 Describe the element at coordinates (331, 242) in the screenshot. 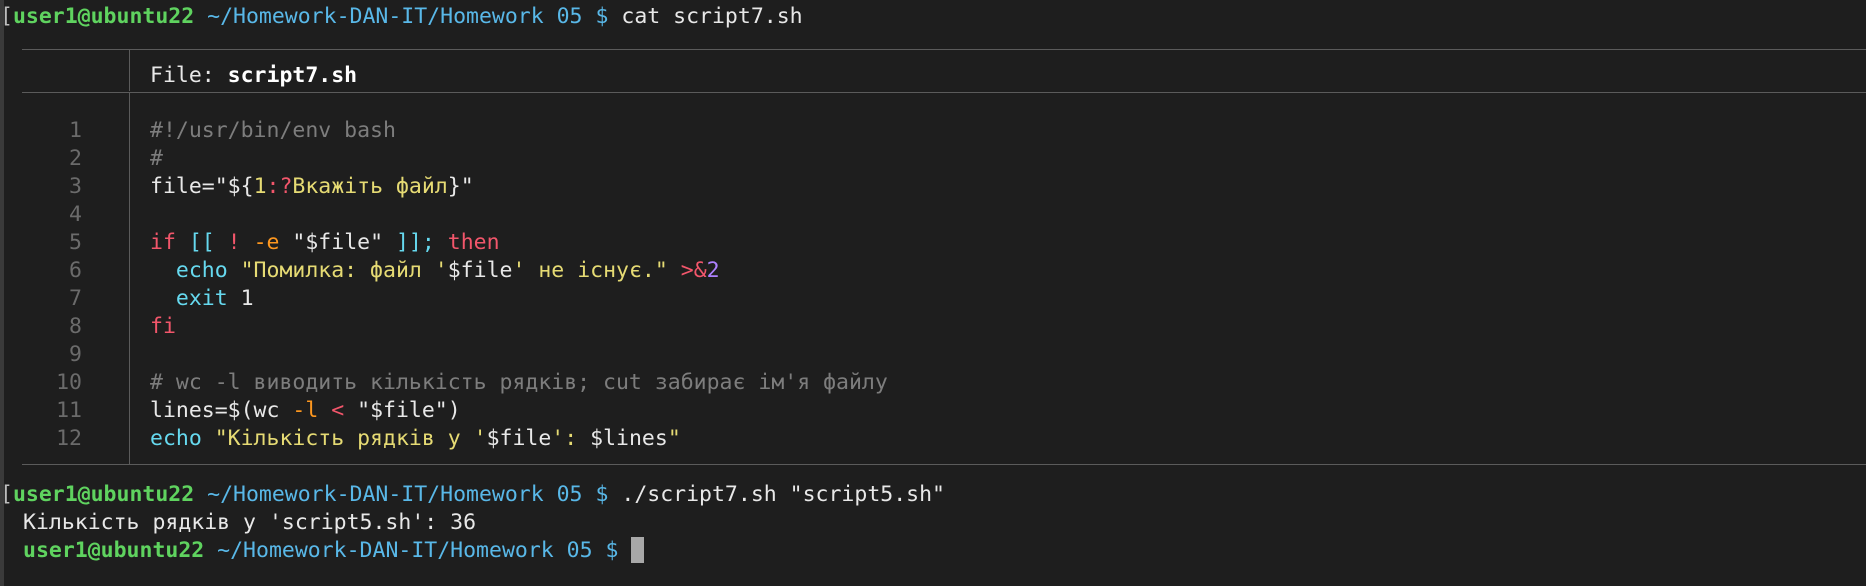

I see `code-token: "$file"` at that location.